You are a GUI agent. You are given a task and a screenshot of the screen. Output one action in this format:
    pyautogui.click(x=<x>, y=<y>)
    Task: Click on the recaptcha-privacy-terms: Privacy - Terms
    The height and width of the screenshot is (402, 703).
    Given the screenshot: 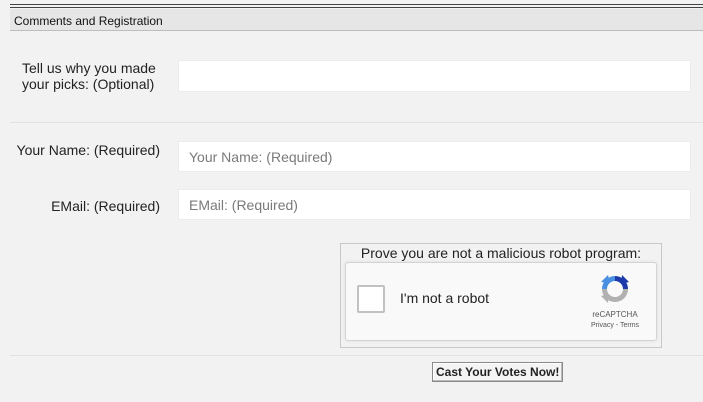 What is the action you would take?
    pyautogui.click(x=615, y=325)
    